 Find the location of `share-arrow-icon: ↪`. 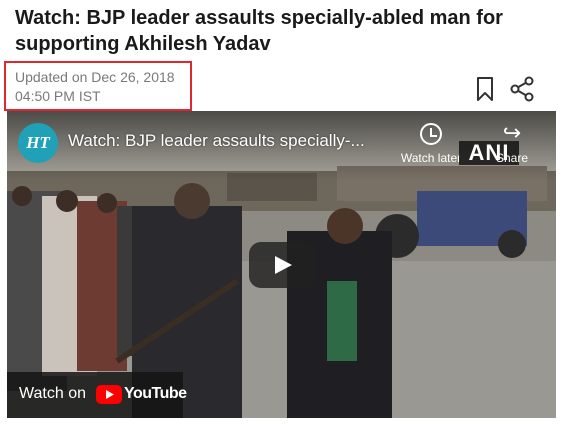

share-arrow-icon: ↪ is located at coordinates (512, 133).